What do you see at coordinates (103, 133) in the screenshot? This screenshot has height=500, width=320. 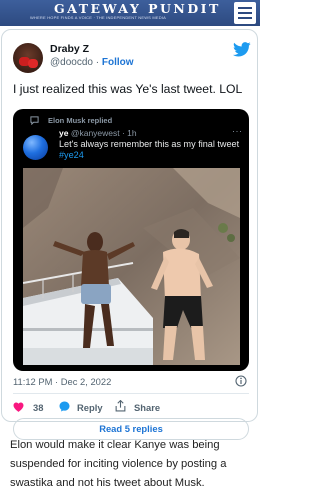 I see `quoted-handle-time: @kanyewest · 1h` at bounding box center [103, 133].